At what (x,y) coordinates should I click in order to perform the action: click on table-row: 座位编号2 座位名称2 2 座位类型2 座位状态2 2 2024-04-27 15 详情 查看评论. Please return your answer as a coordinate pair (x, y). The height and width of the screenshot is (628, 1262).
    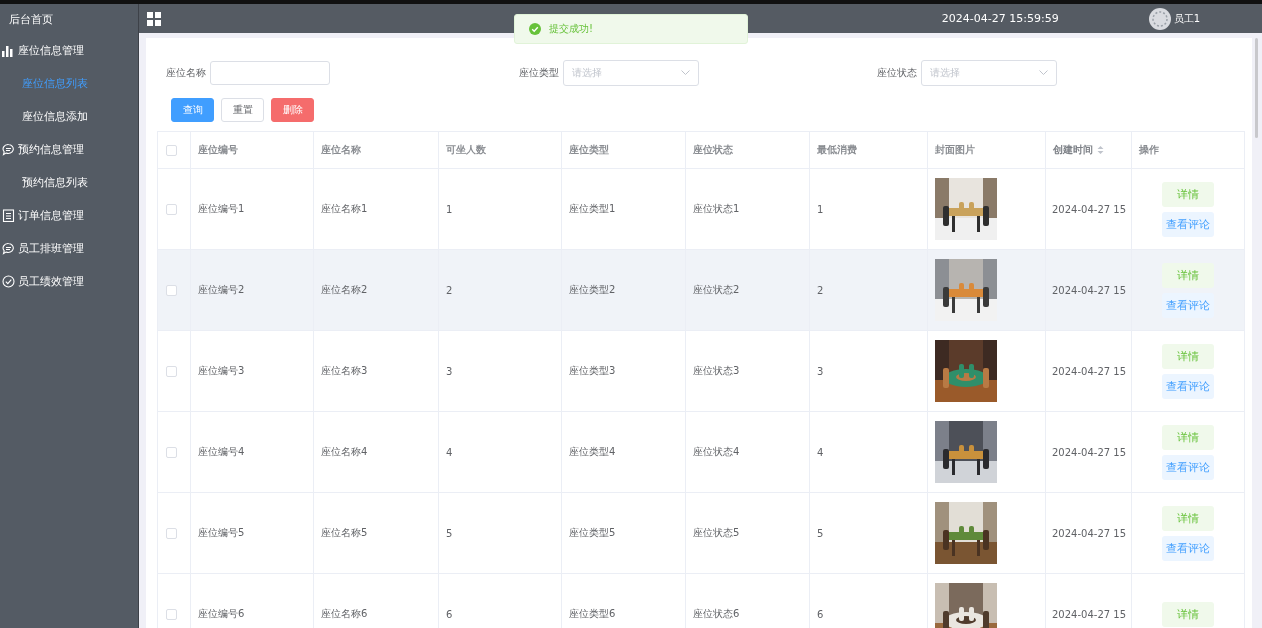
    Looking at the image, I should click on (701, 290).